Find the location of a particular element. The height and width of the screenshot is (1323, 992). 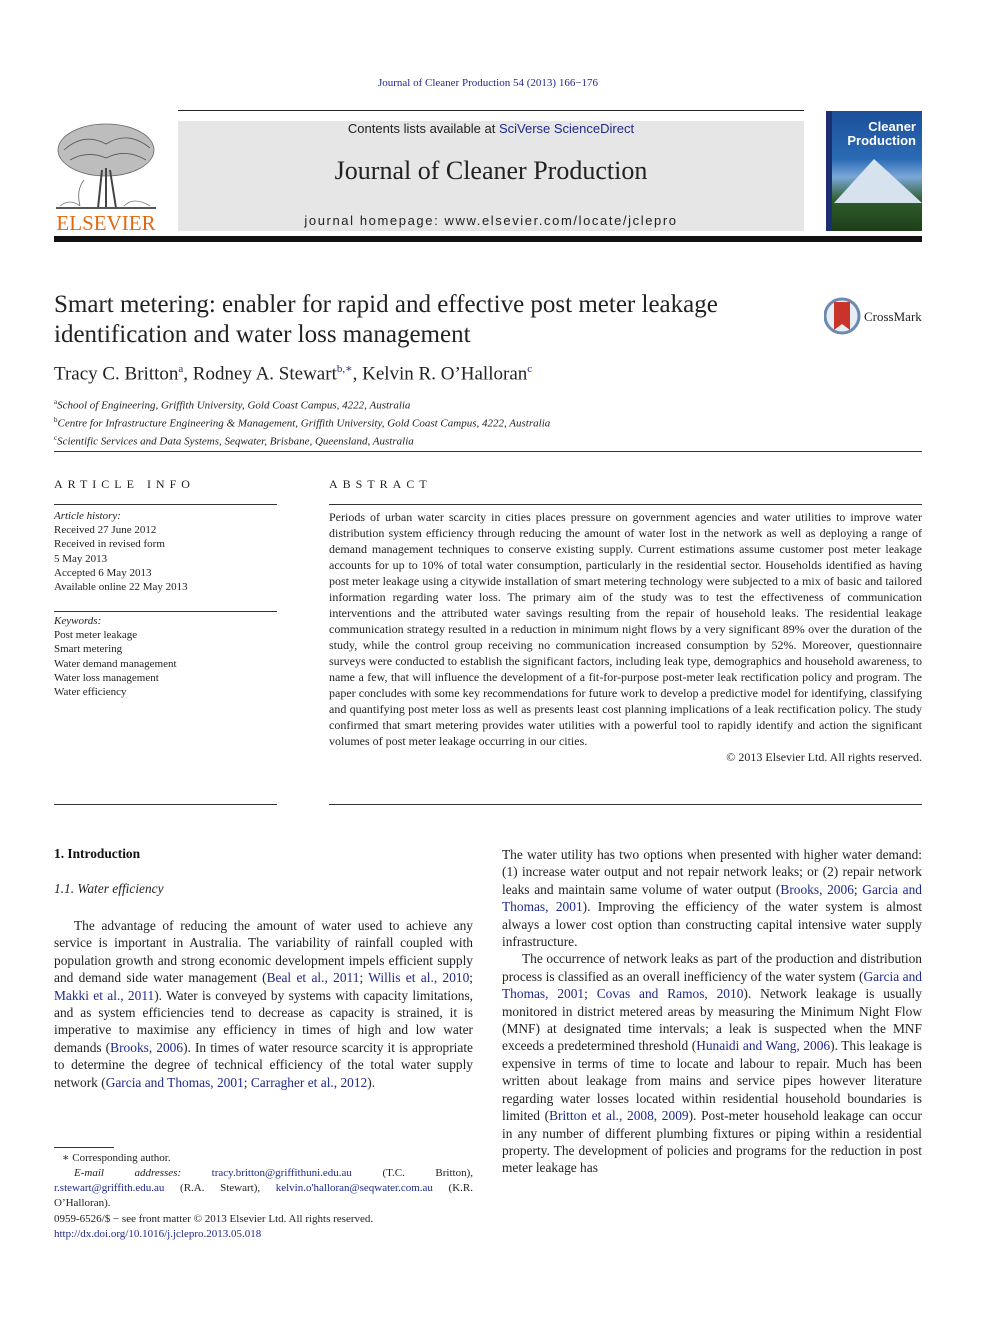

cover-title-line1: Cleaner is located at coordinates (892, 126).